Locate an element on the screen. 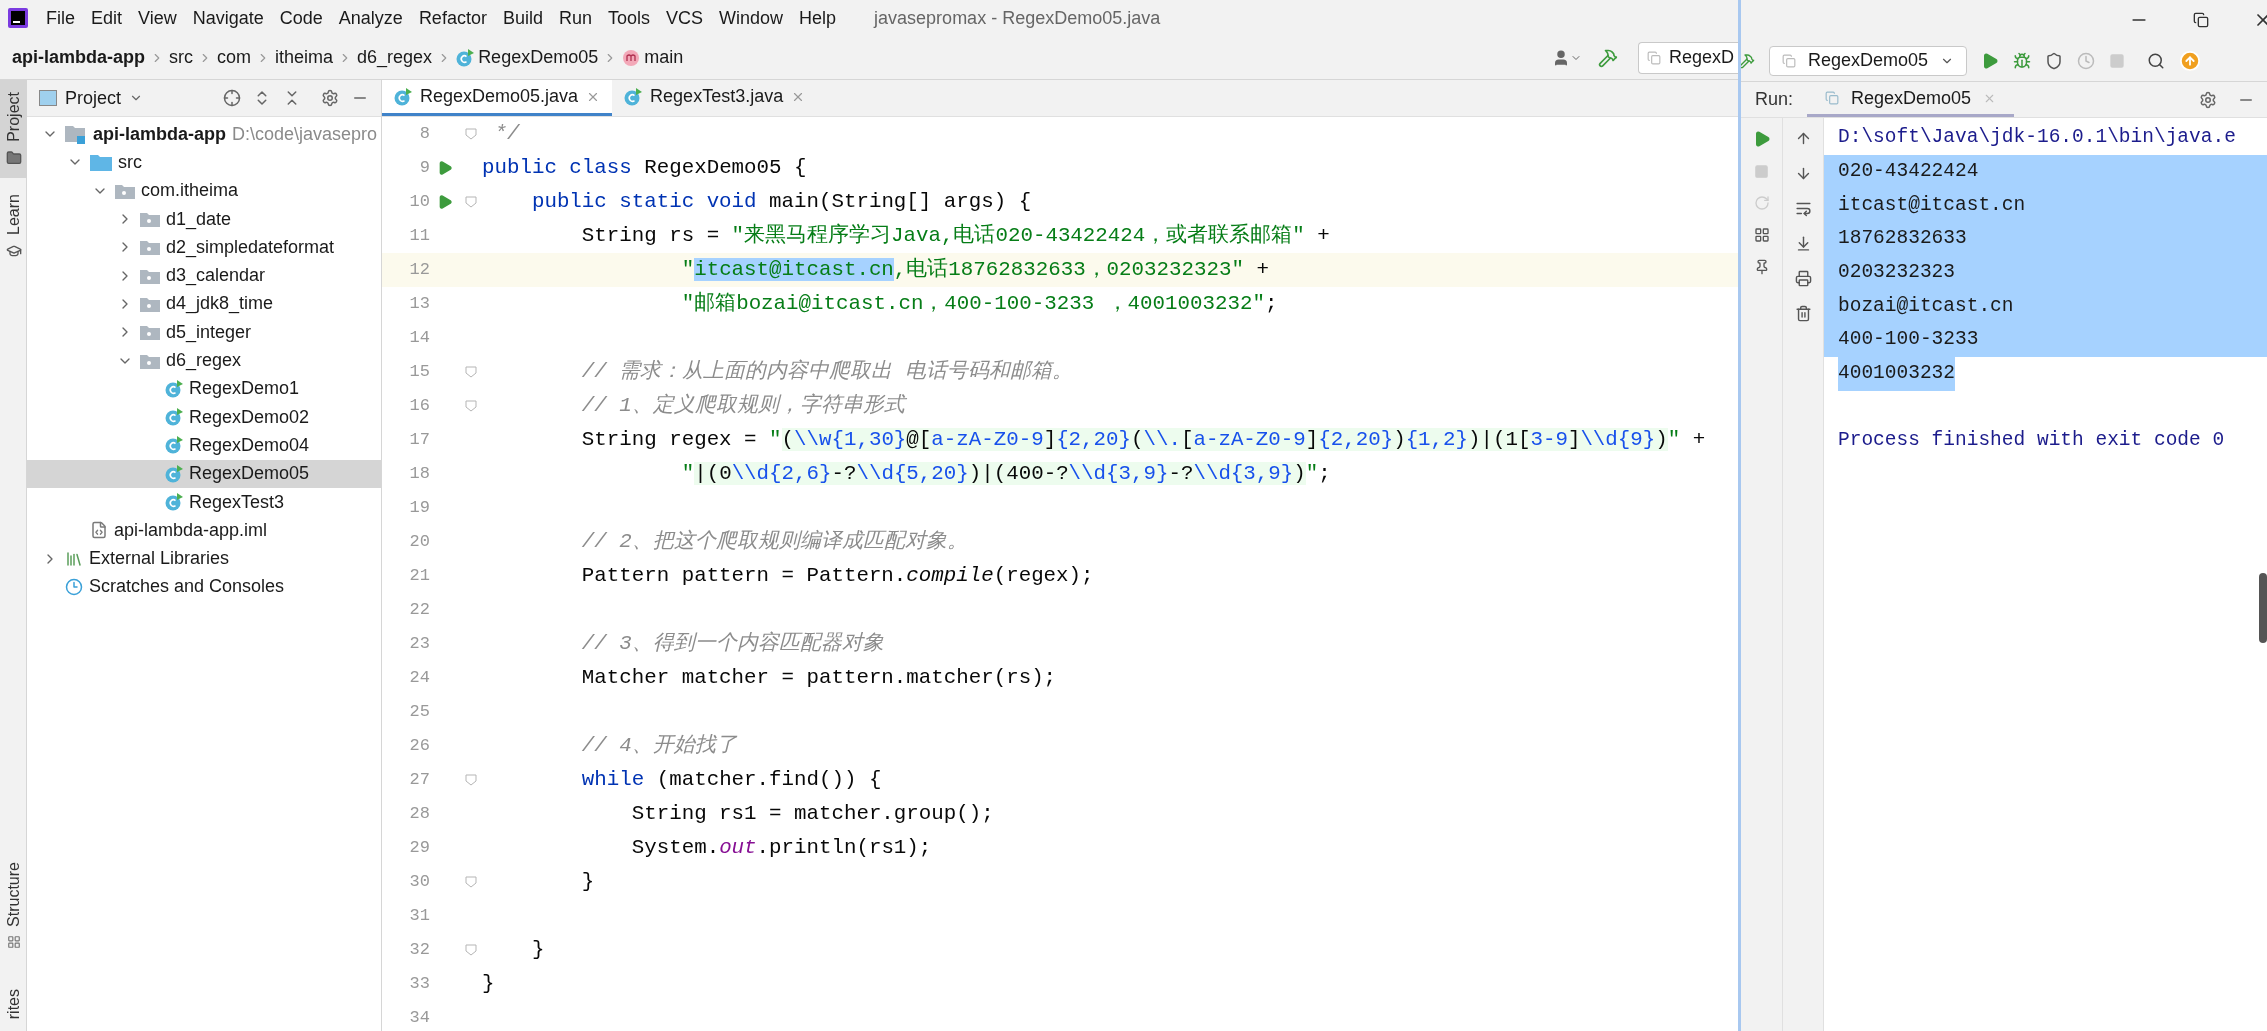  window-icon is located at coordinates (1789, 60).